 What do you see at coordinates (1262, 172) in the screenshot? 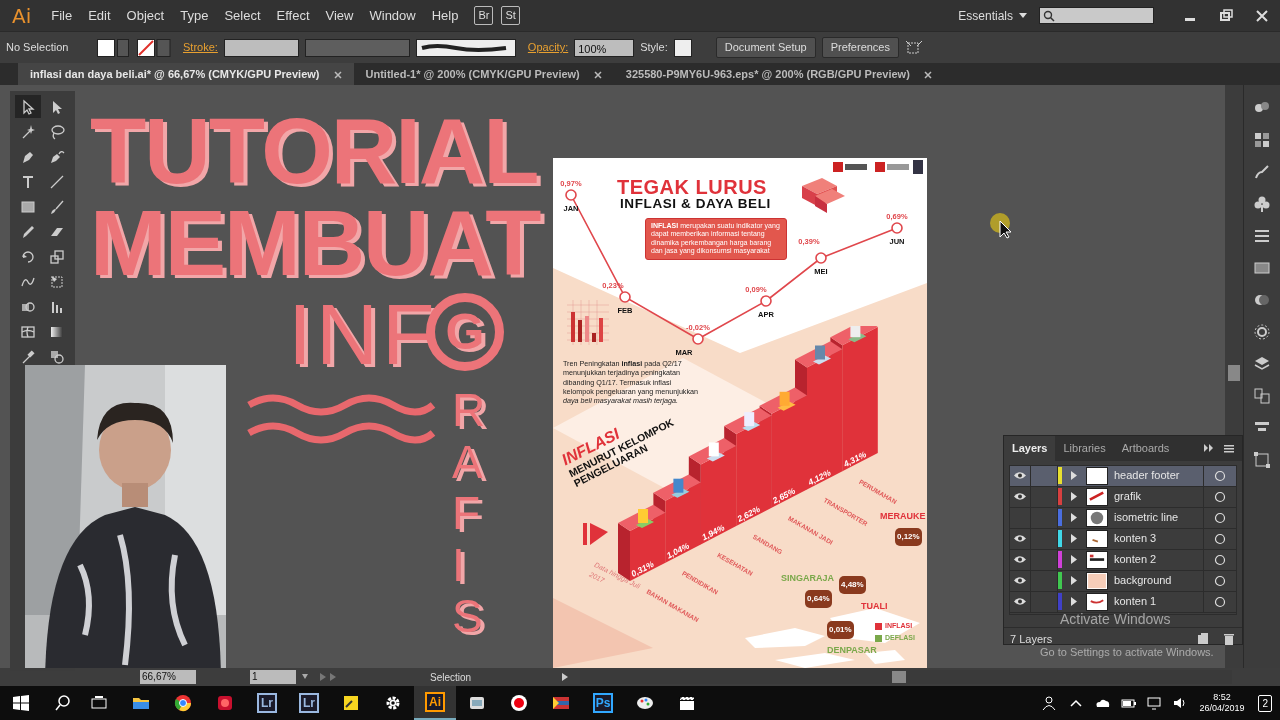
I see `brush-icon` at bounding box center [1262, 172].